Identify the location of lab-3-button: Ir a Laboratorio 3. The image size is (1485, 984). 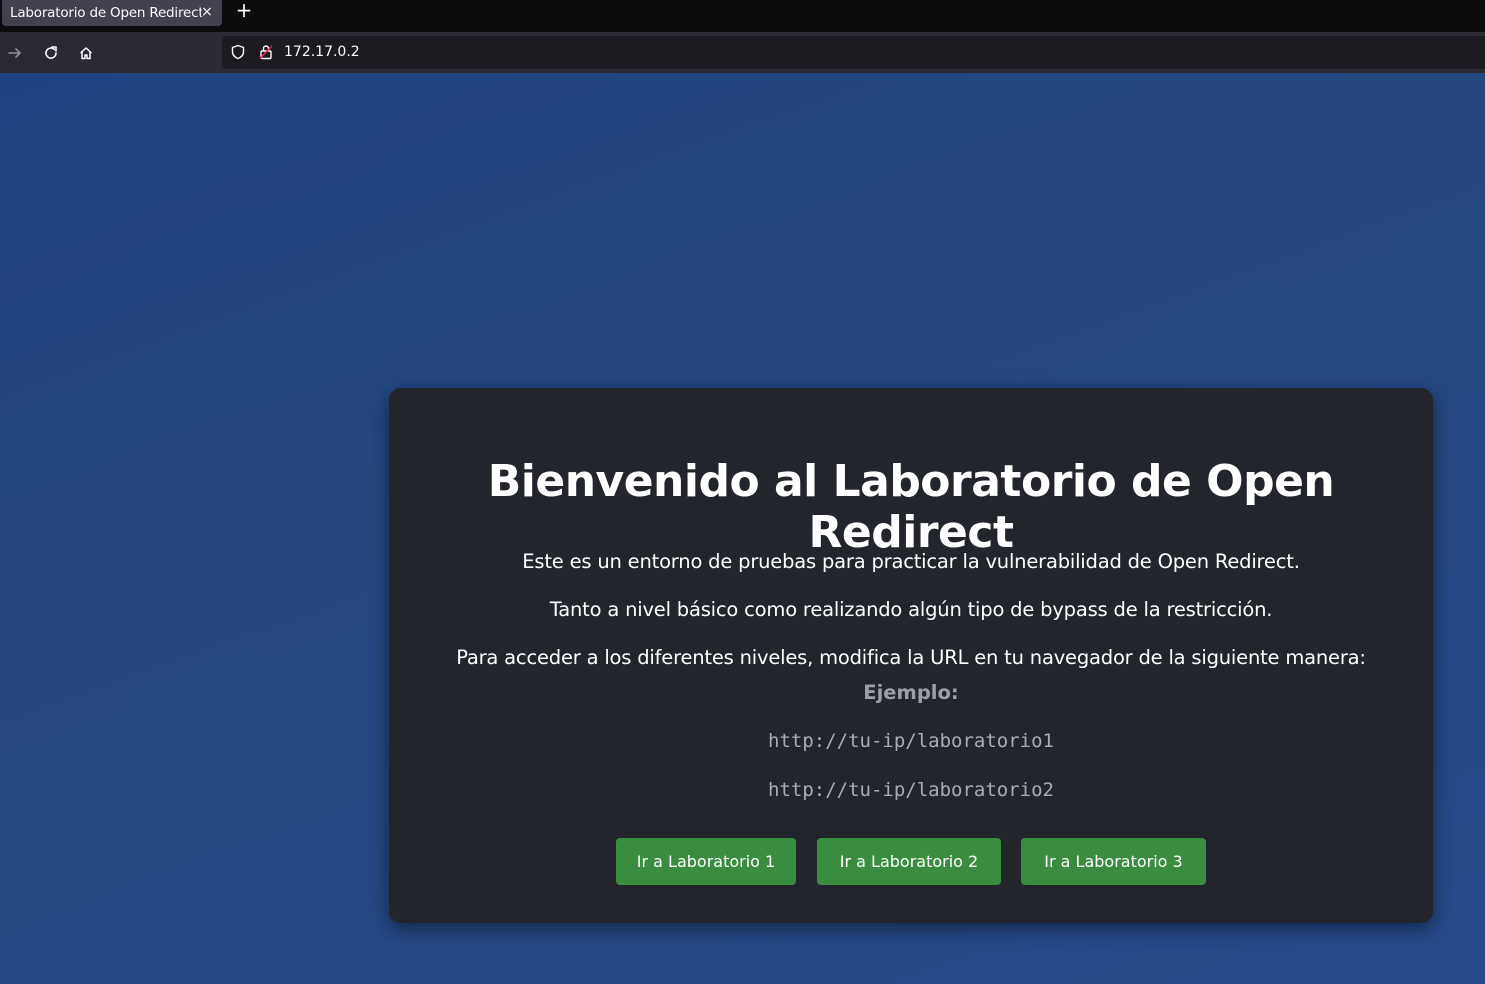
(1113, 861).